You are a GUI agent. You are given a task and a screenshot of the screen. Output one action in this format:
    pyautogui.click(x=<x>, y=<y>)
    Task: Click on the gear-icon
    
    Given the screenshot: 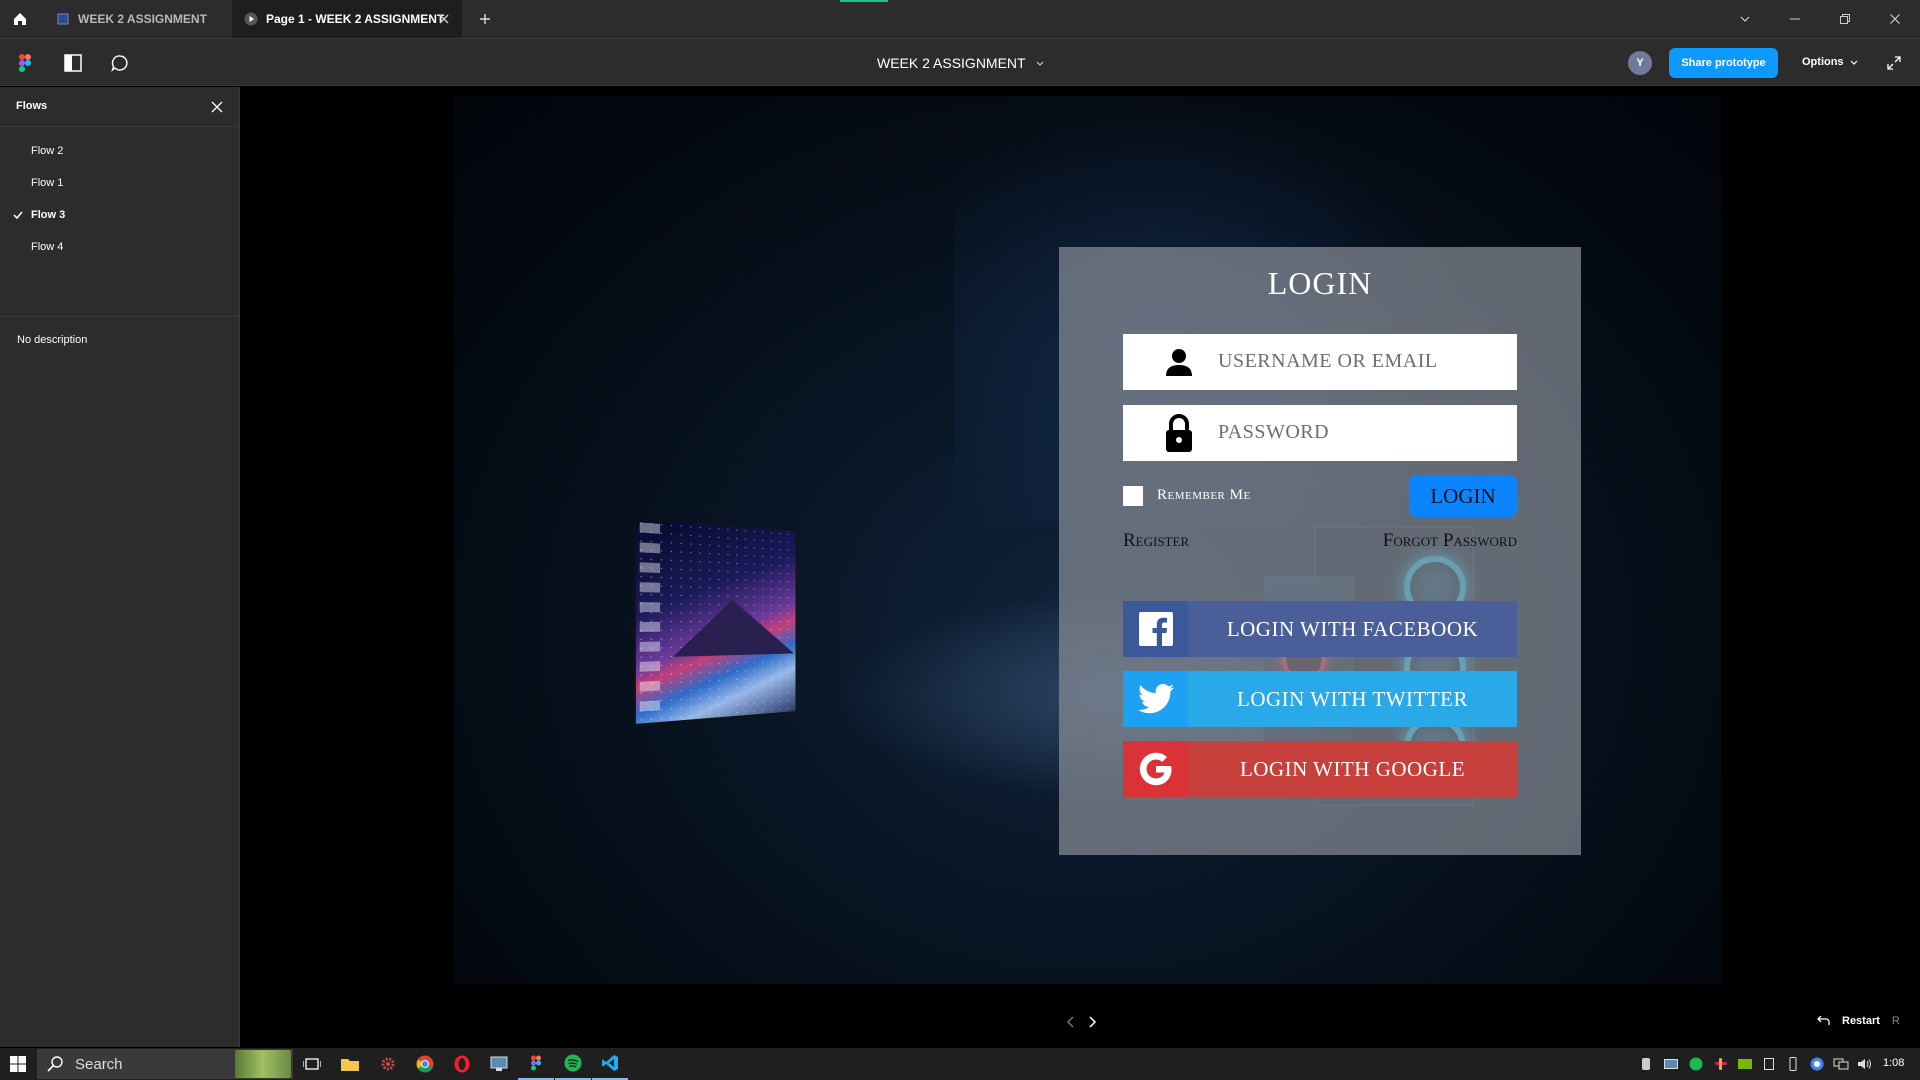 What is the action you would take?
    pyautogui.click(x=388, y=1064)
    